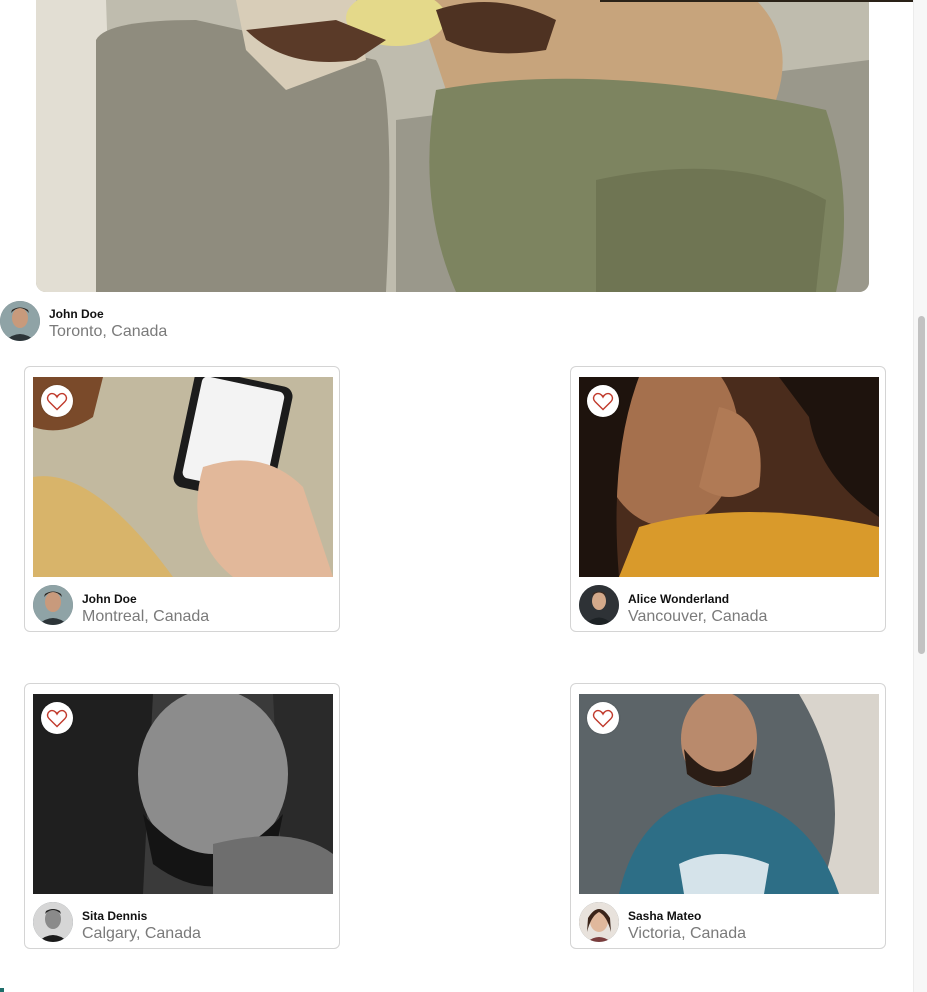  I want to click on author-location: Victoria, Canada, so click(687, 933).